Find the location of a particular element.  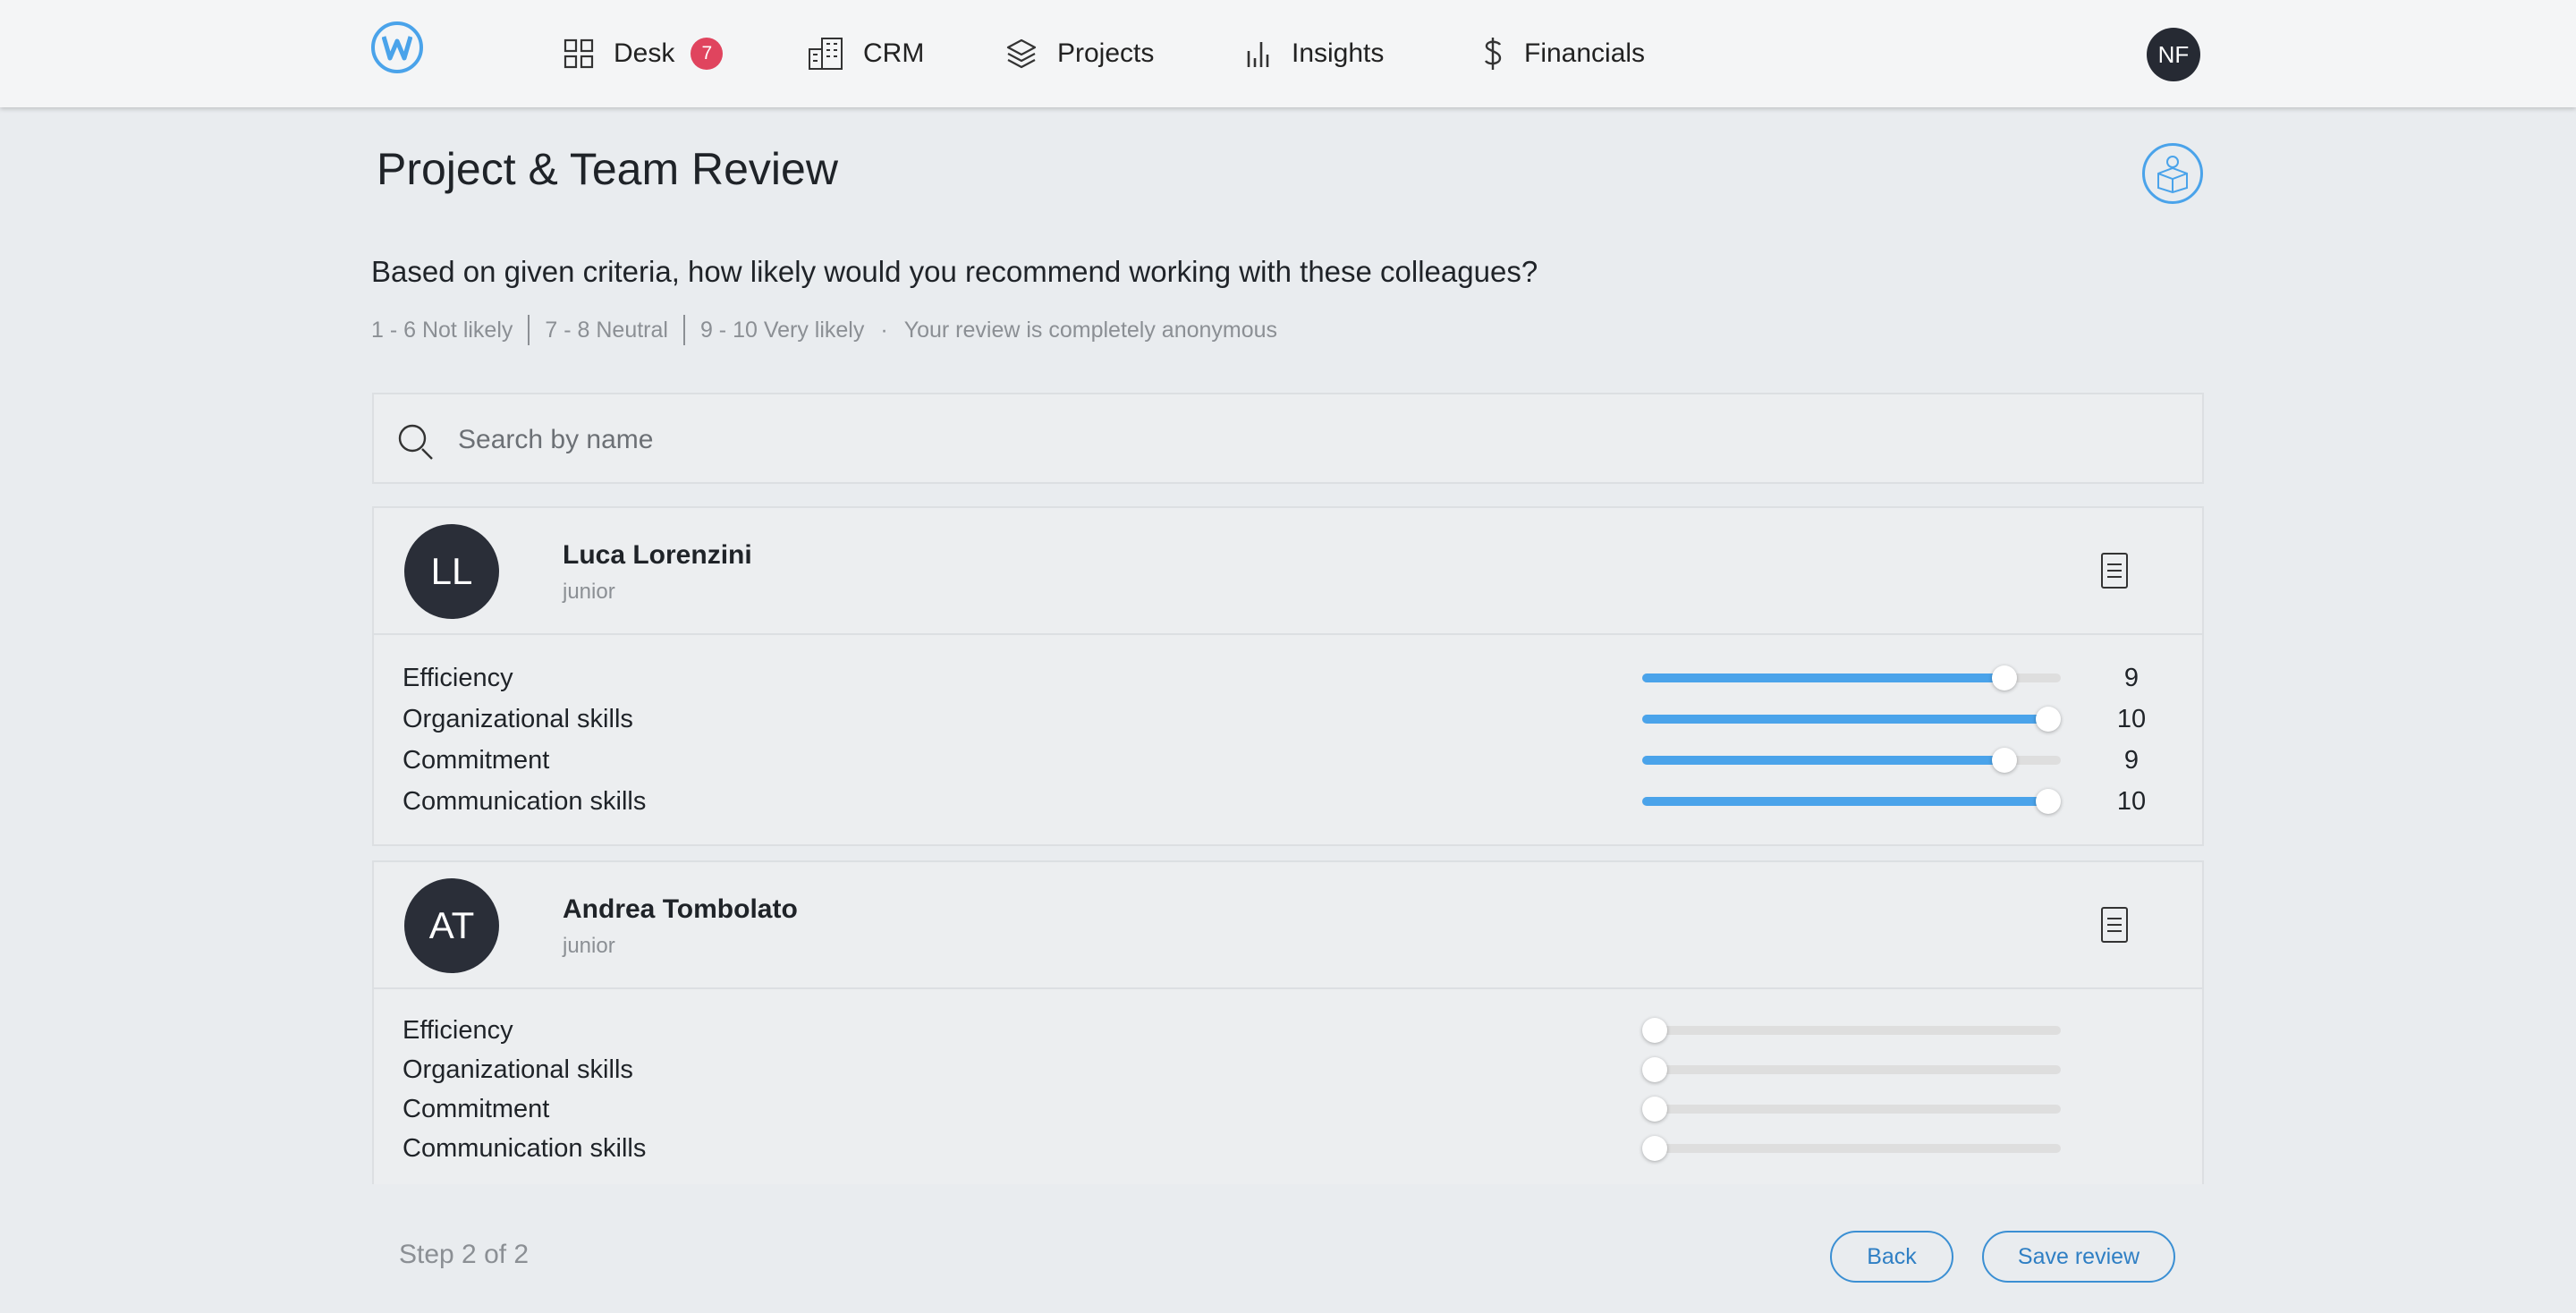

nav-item-financials: Financials is located at coordinates (1563, 53).